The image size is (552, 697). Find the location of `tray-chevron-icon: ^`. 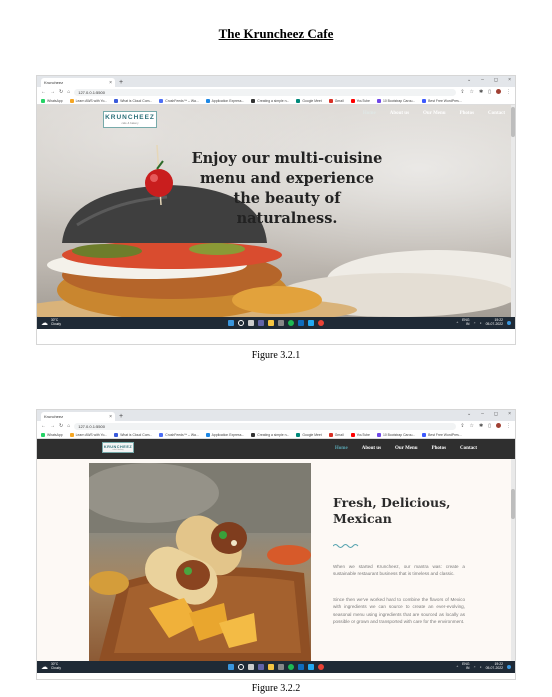

tray-chevron-icon: ^ is located at coordinates (458, 667).